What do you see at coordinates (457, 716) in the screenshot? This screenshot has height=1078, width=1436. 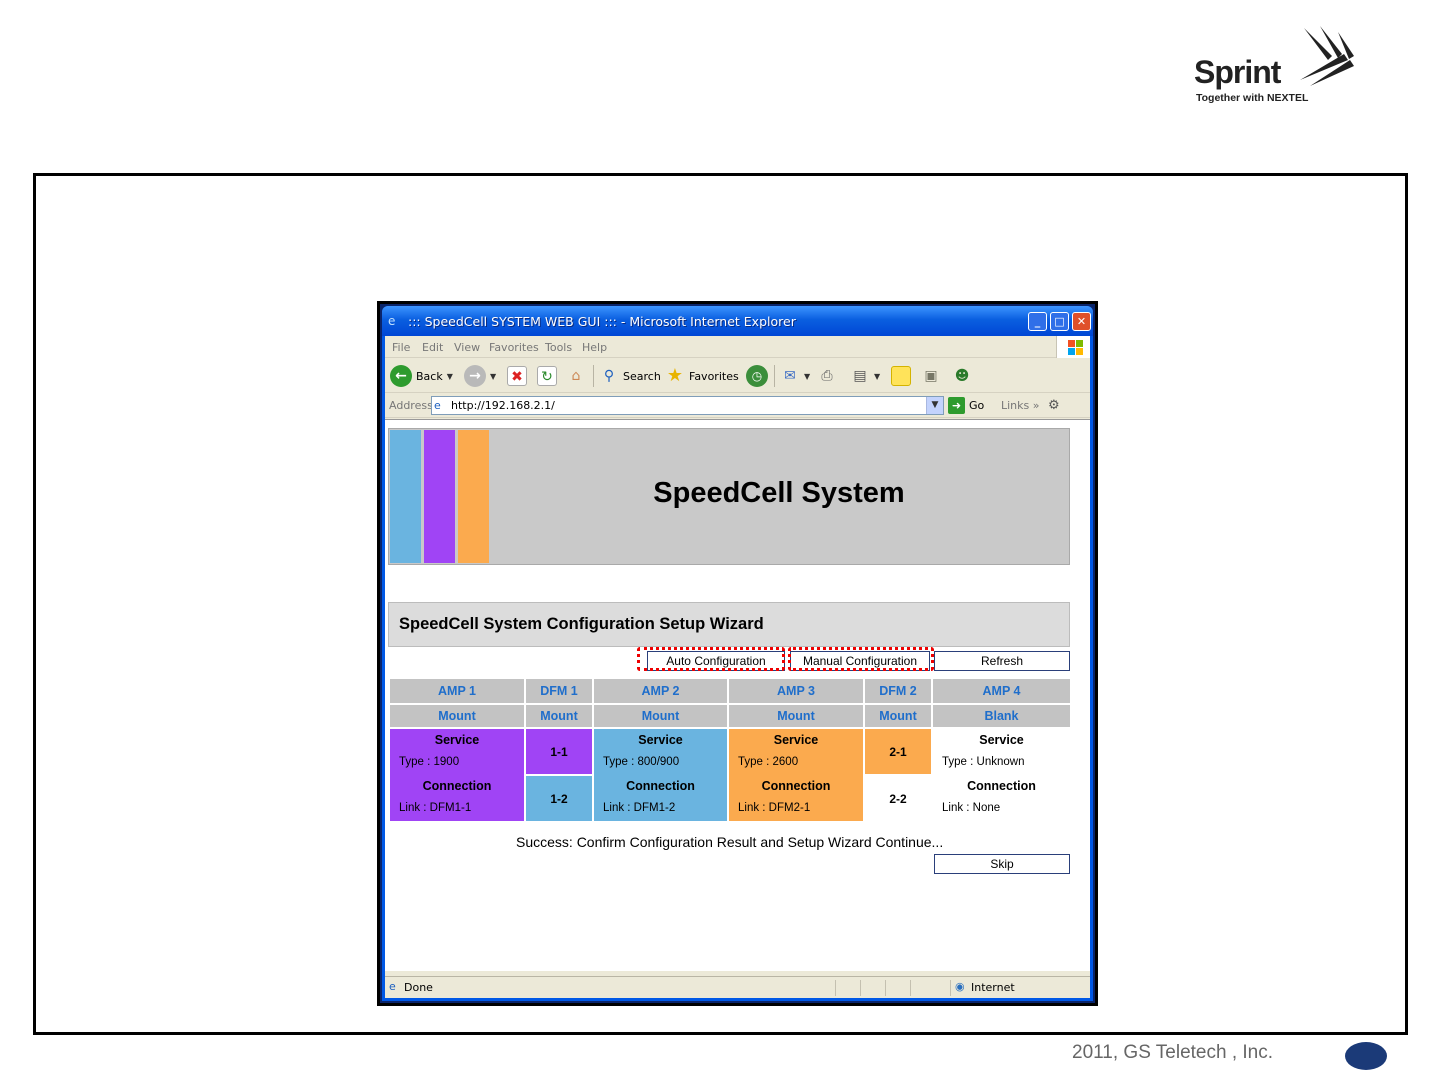 I see `state-amp1: Mount` at bounding box center [457, 716].